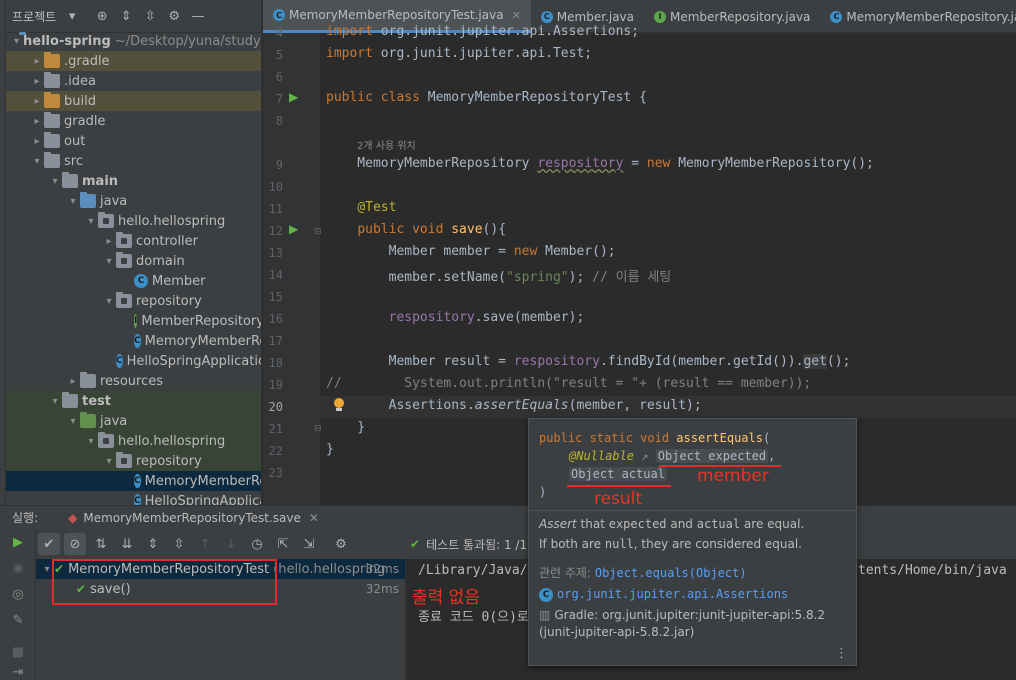  I want to click on tree-item-resources: ▸ resources, so click(133, 381).